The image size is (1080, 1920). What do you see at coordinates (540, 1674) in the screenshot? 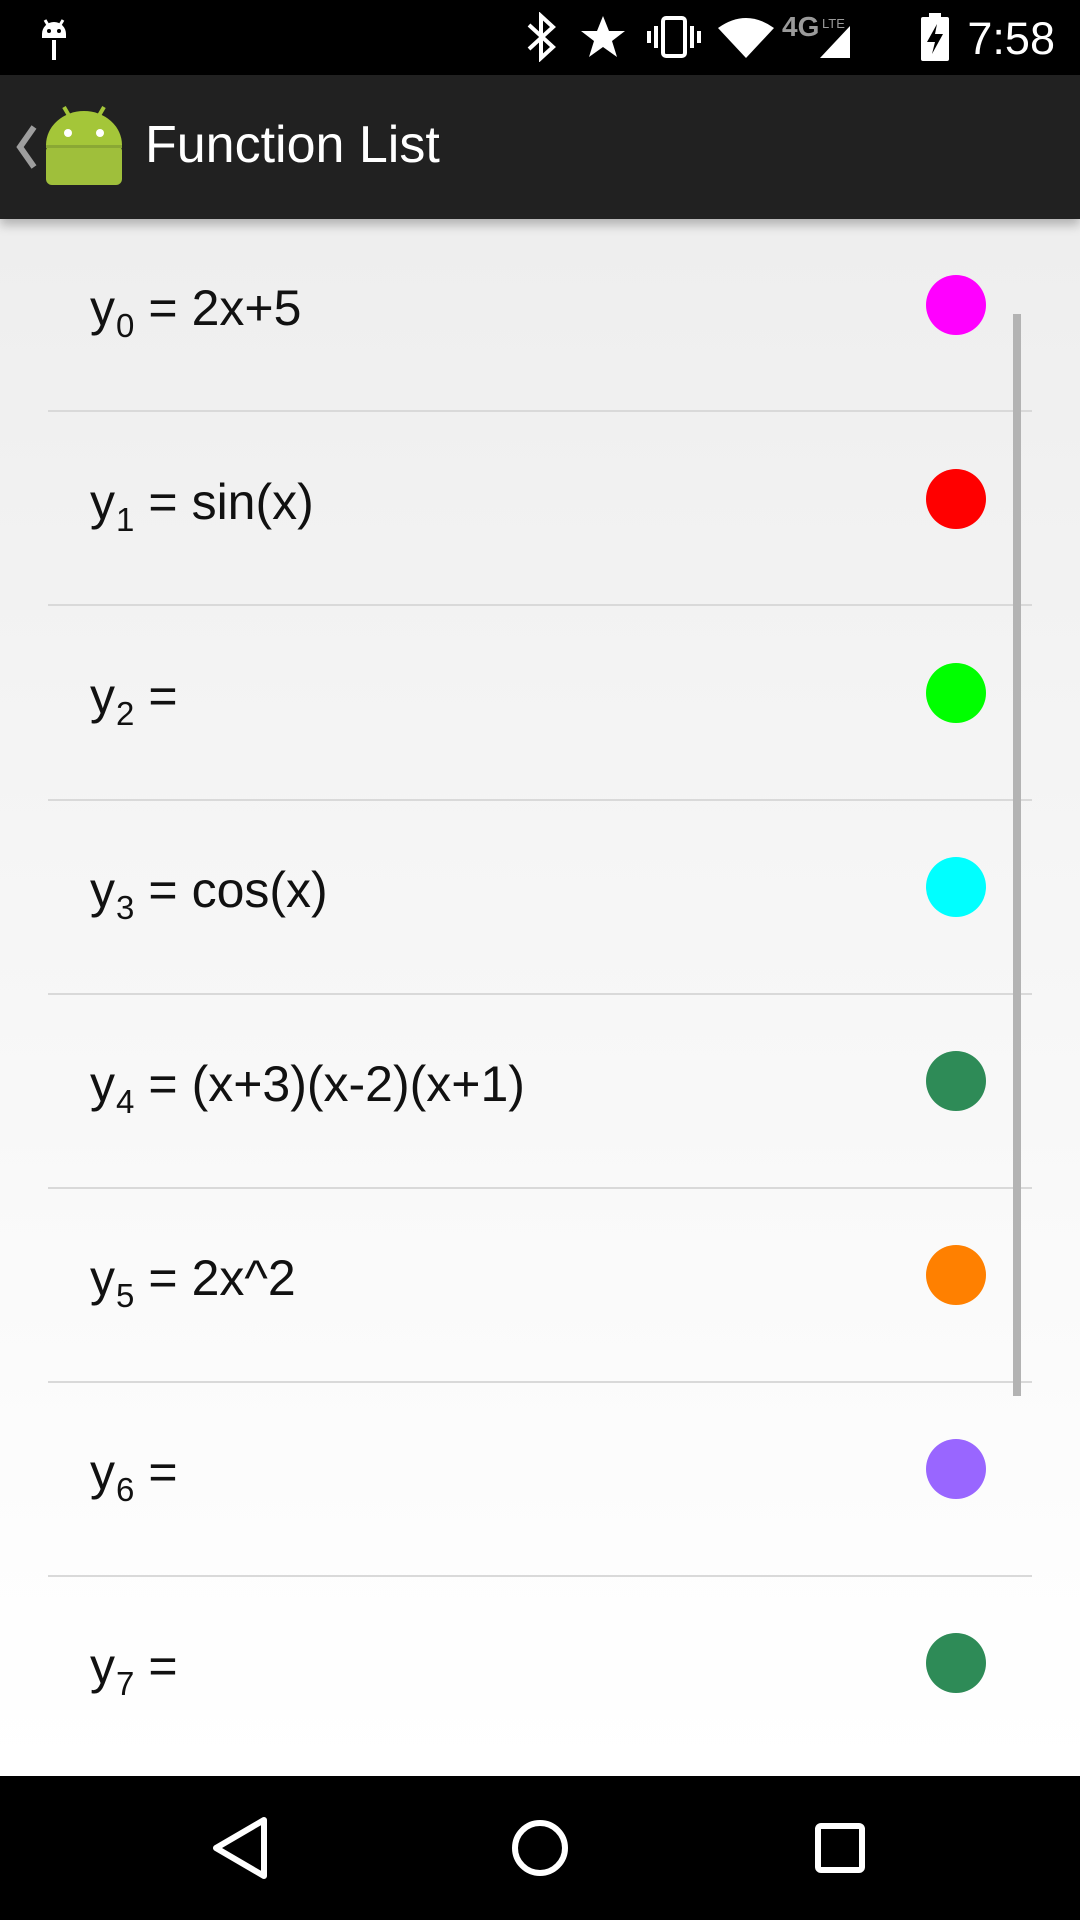
I see `function-item-7: y7 =` at bounding box center [540, 1674].